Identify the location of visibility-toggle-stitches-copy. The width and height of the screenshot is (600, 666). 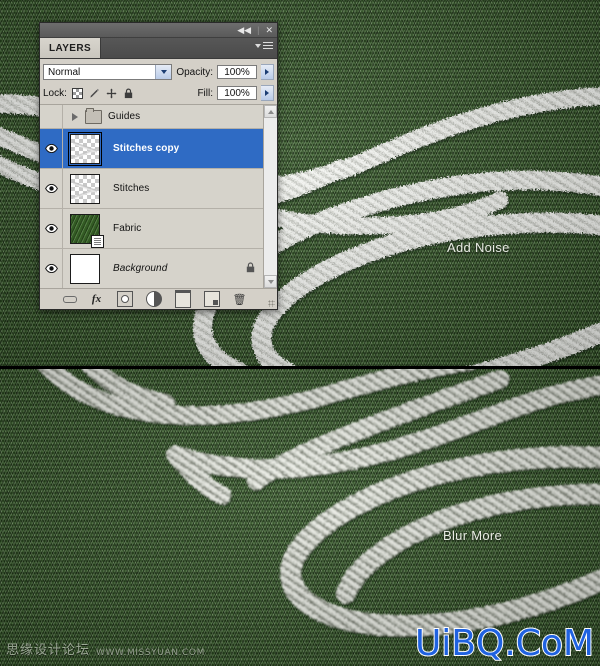
(51, 148).